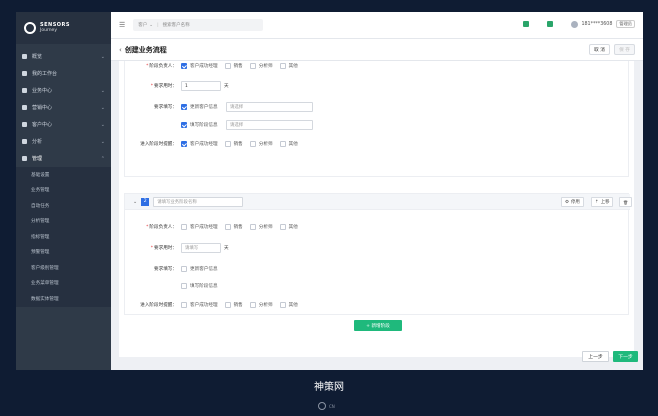 Image resolution: width=658 pixels, height=416 pixels. Describe the element at coordinates (63, 124) in the screenshot. I see `sidebar-item-customers: 客户中心 ⌄` at that location.